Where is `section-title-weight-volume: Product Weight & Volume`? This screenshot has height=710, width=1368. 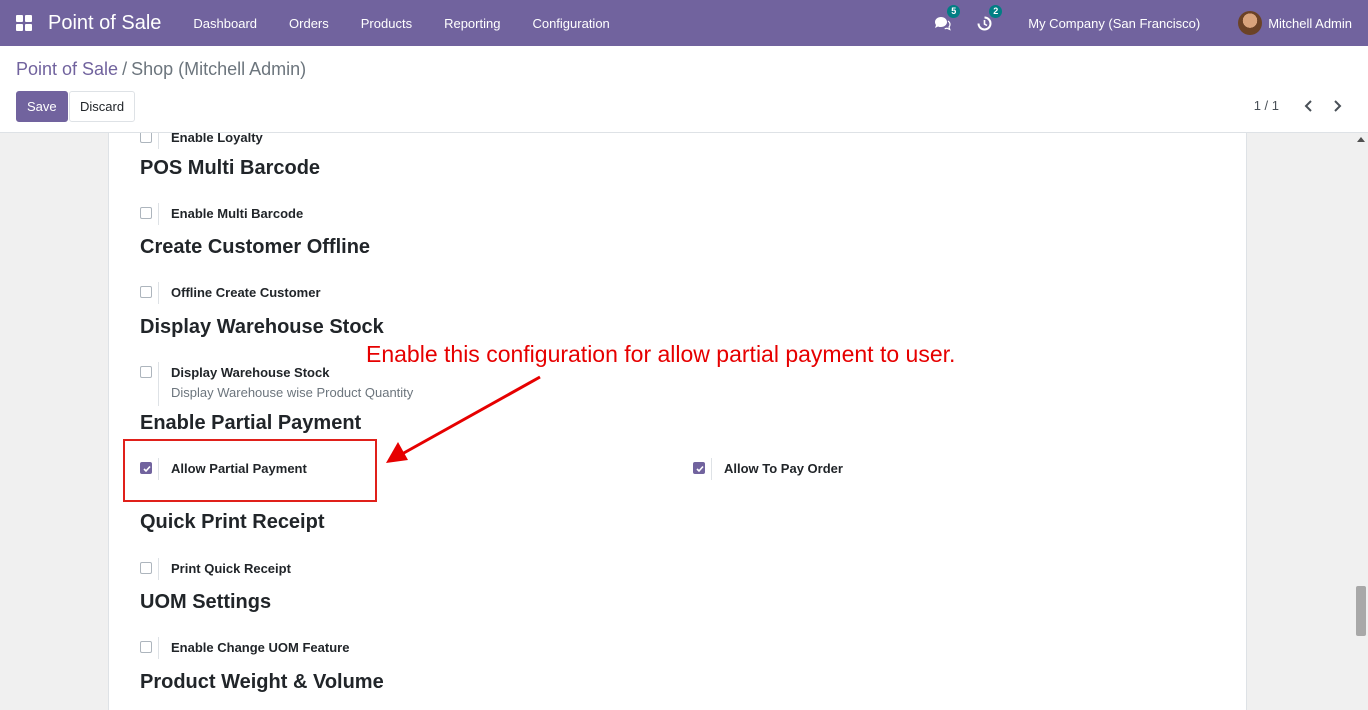 section-title-weight-volume: Product Weight & Volume is located at coordinates (262, 682).